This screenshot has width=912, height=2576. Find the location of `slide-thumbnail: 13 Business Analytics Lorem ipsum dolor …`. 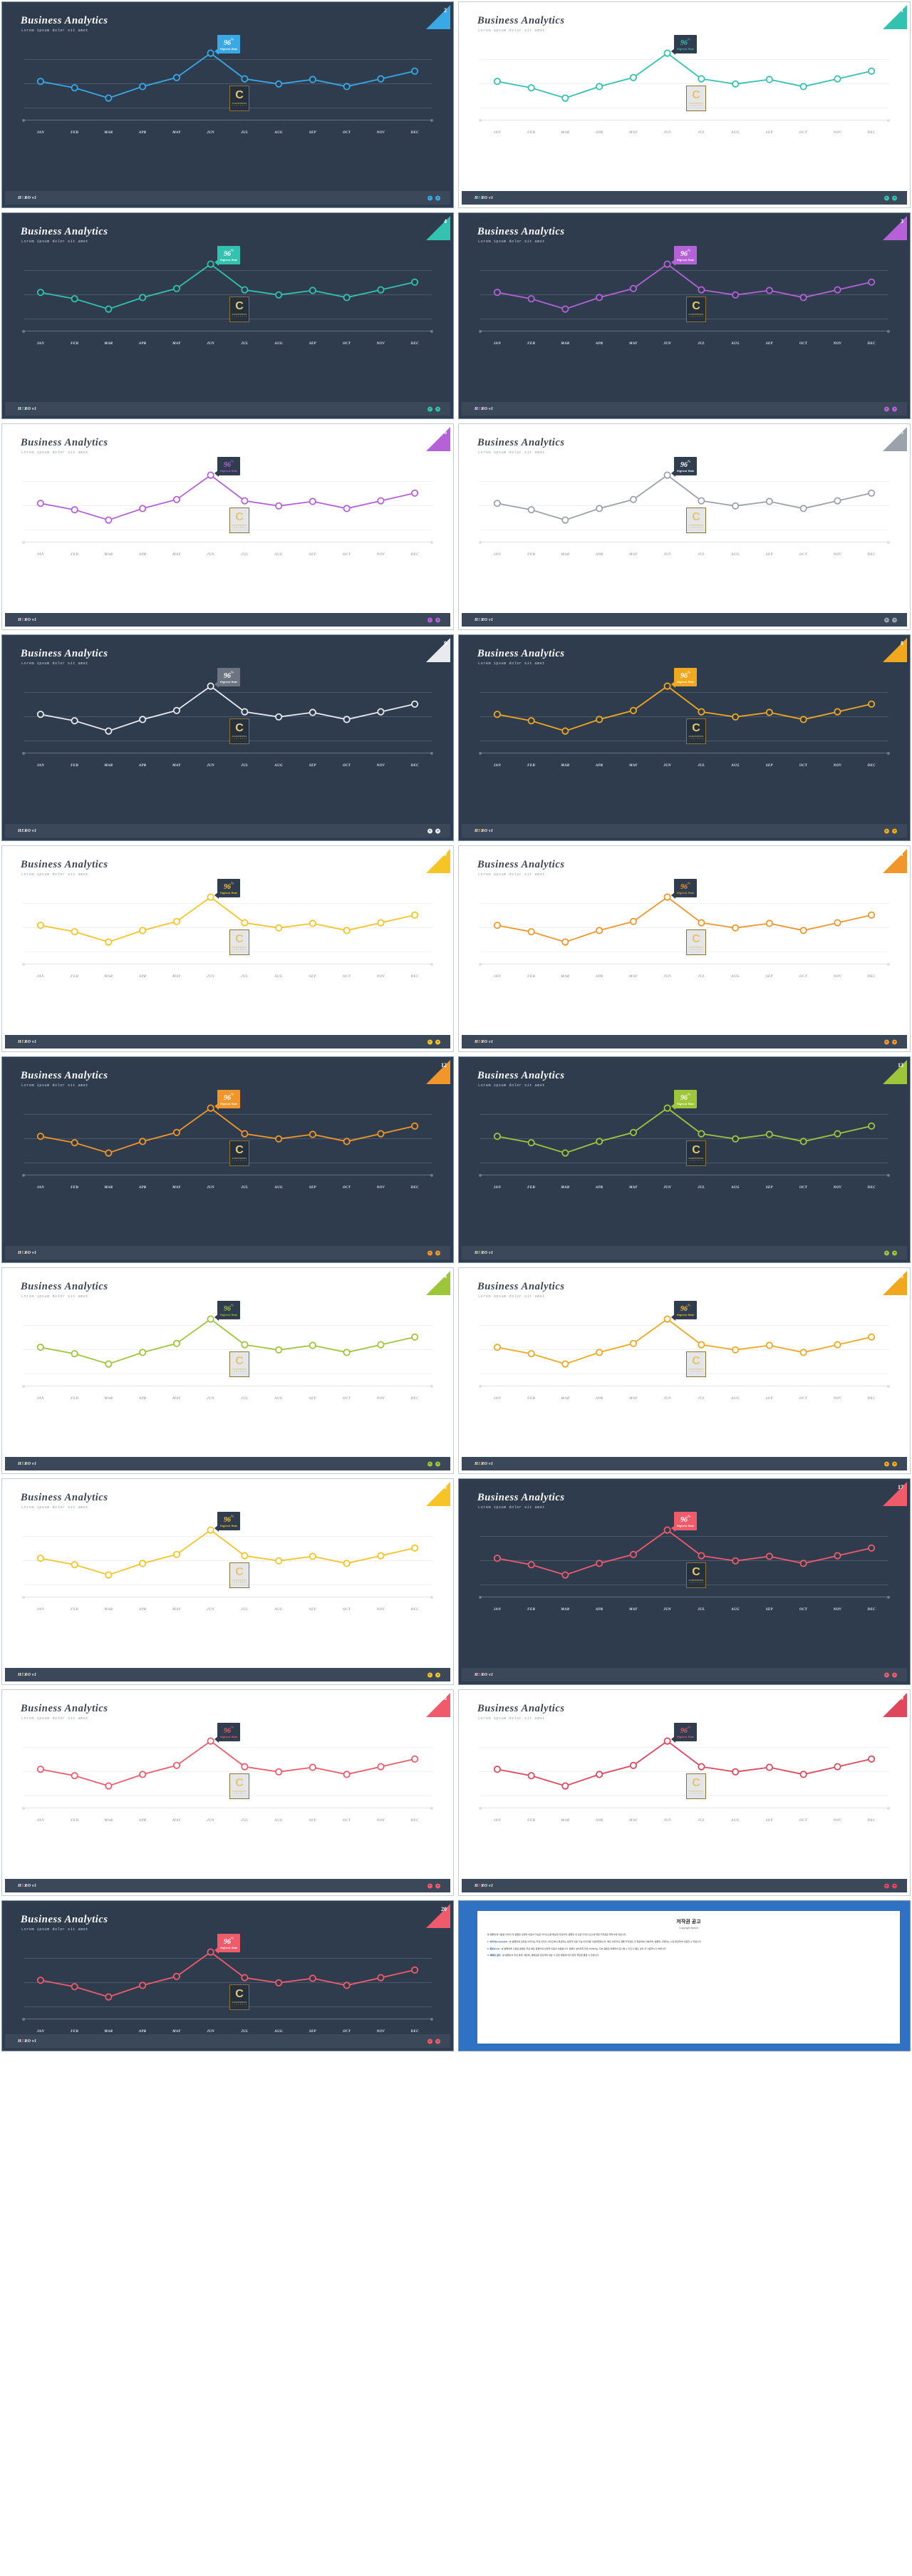

slide-thumbnail: 13 Business Analytics Lorem ipsum dolor … is located at coordinates (684, 1159).